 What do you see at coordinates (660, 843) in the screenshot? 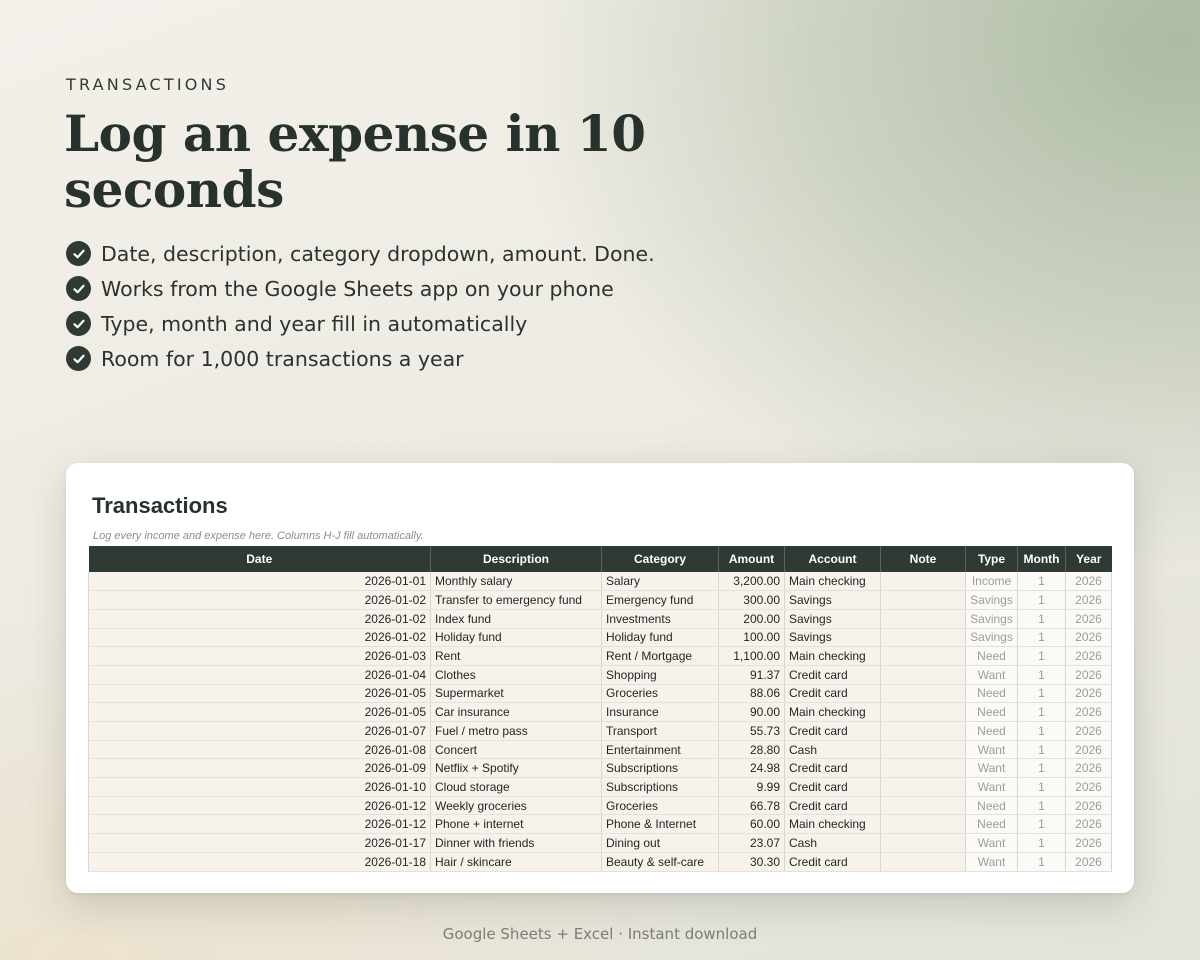
I see `category-cell: Dining out` at bounding box center [660, 843].